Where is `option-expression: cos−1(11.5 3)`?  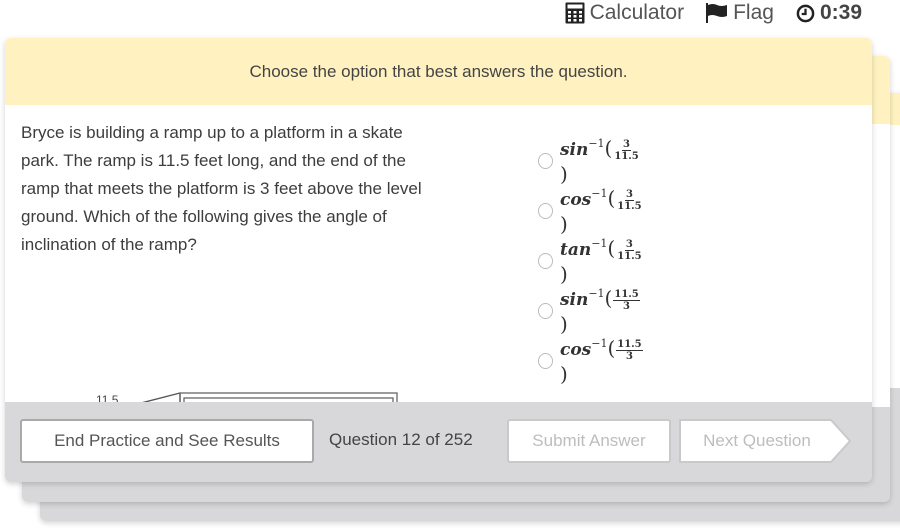 option-expression: cos−1(11.5 3) is located at coordinates (601, 361).